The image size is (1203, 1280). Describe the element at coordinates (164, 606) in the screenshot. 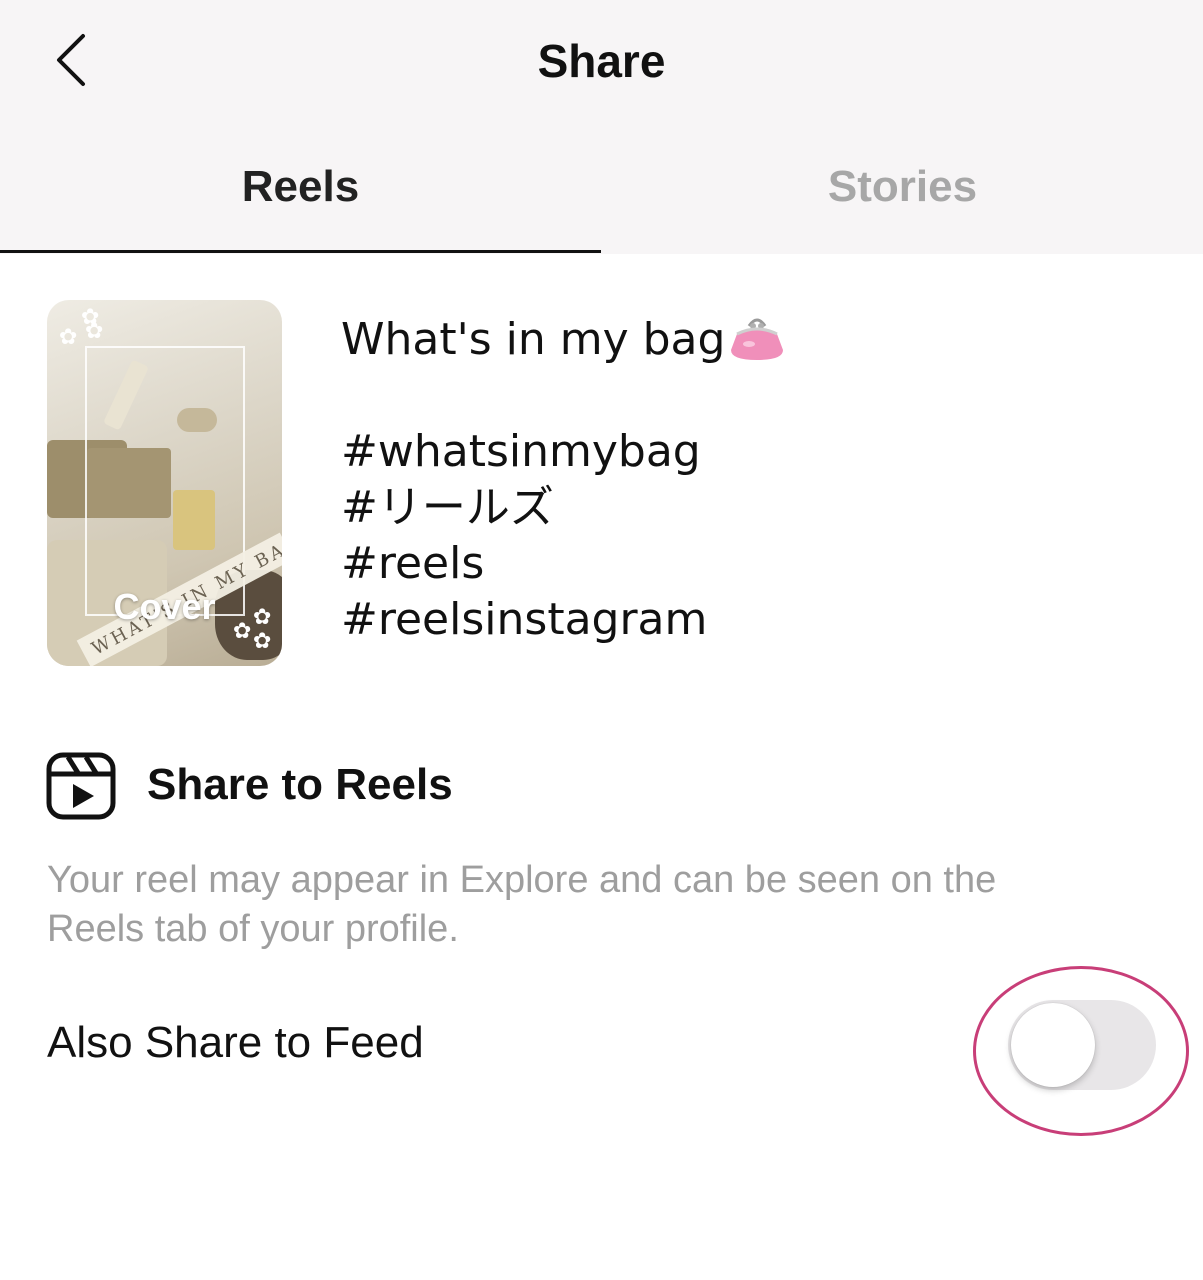

I see `cover-label: Cover` at that location.